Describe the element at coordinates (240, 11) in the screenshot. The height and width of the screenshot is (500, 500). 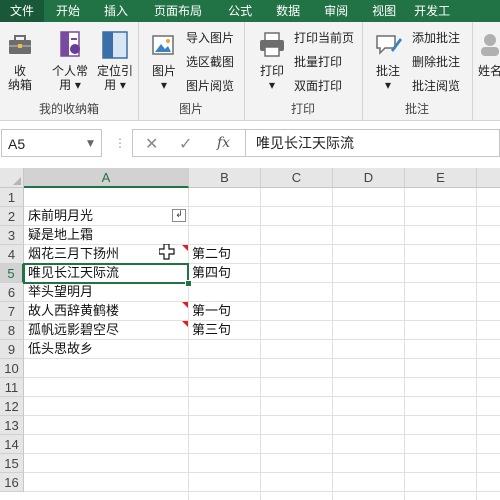
I see `tab-formulas: 公式` at that location.